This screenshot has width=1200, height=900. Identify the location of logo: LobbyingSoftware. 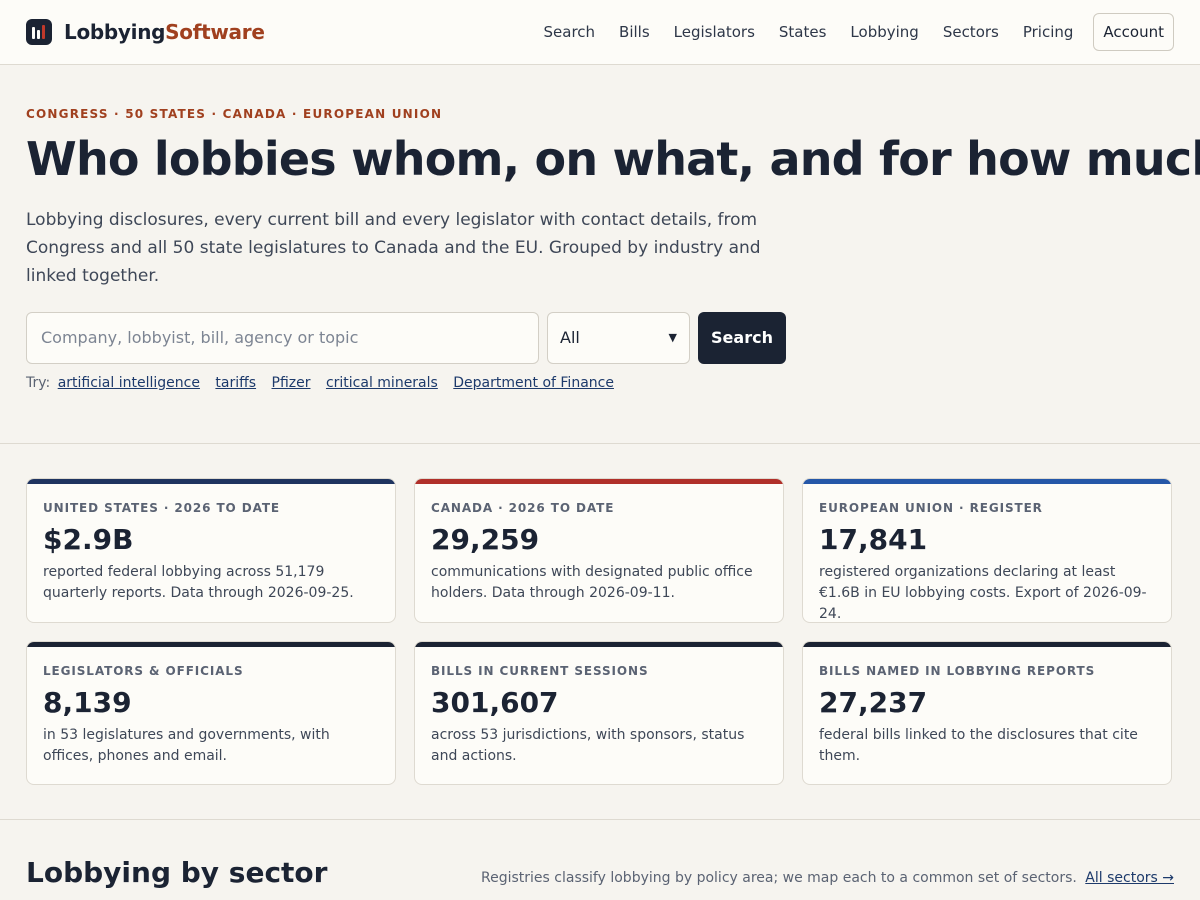
(145, 32).